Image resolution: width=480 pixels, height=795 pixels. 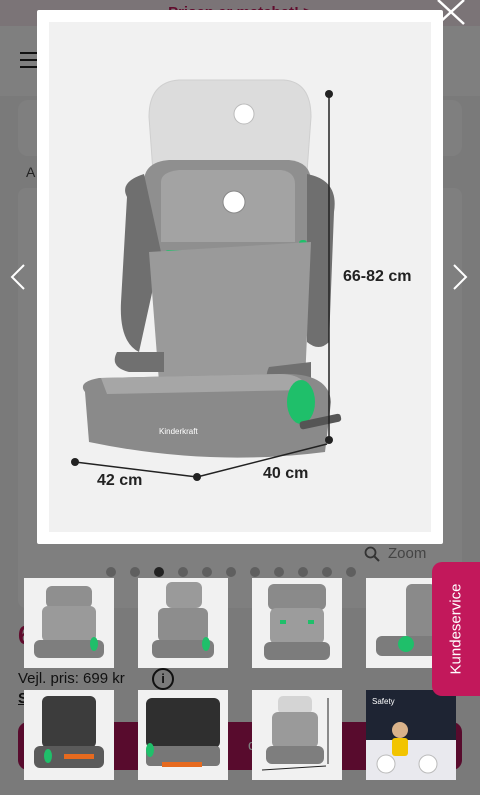 I want to click on thumbnail-safety-in-car-view: Safety, so click(x=411, y=735).